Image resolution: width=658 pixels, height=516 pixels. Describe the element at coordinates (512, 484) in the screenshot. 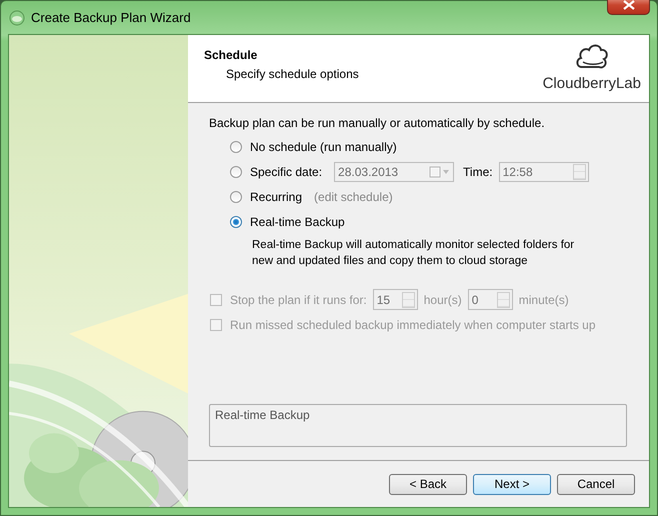

I see `wizard-button: Next >` at that location.